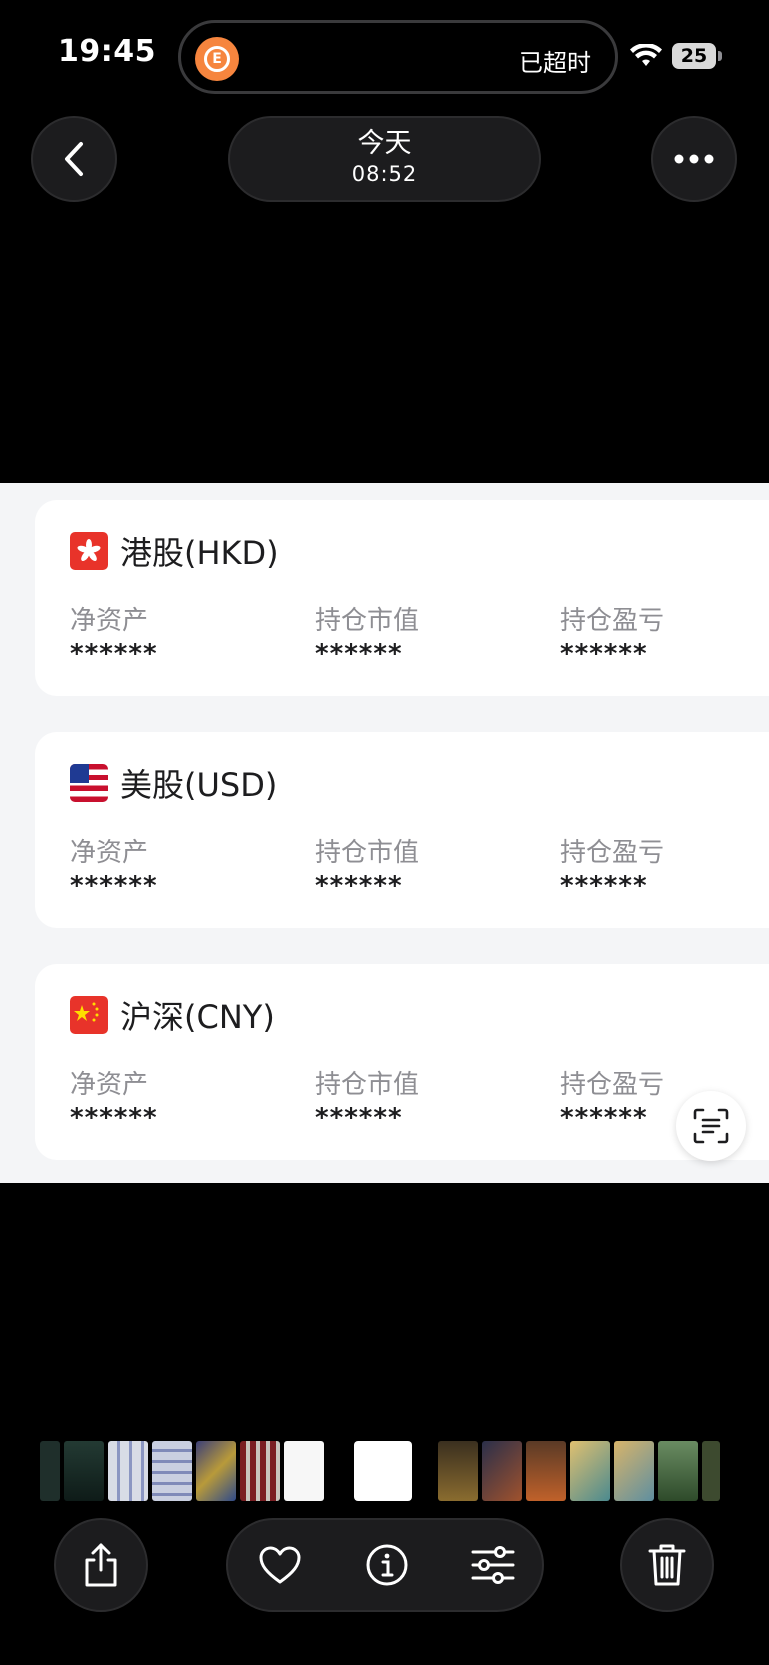 The height and width of the screenshot is (1665, 769). I want to click on favorite-button, so click(280, 1565).